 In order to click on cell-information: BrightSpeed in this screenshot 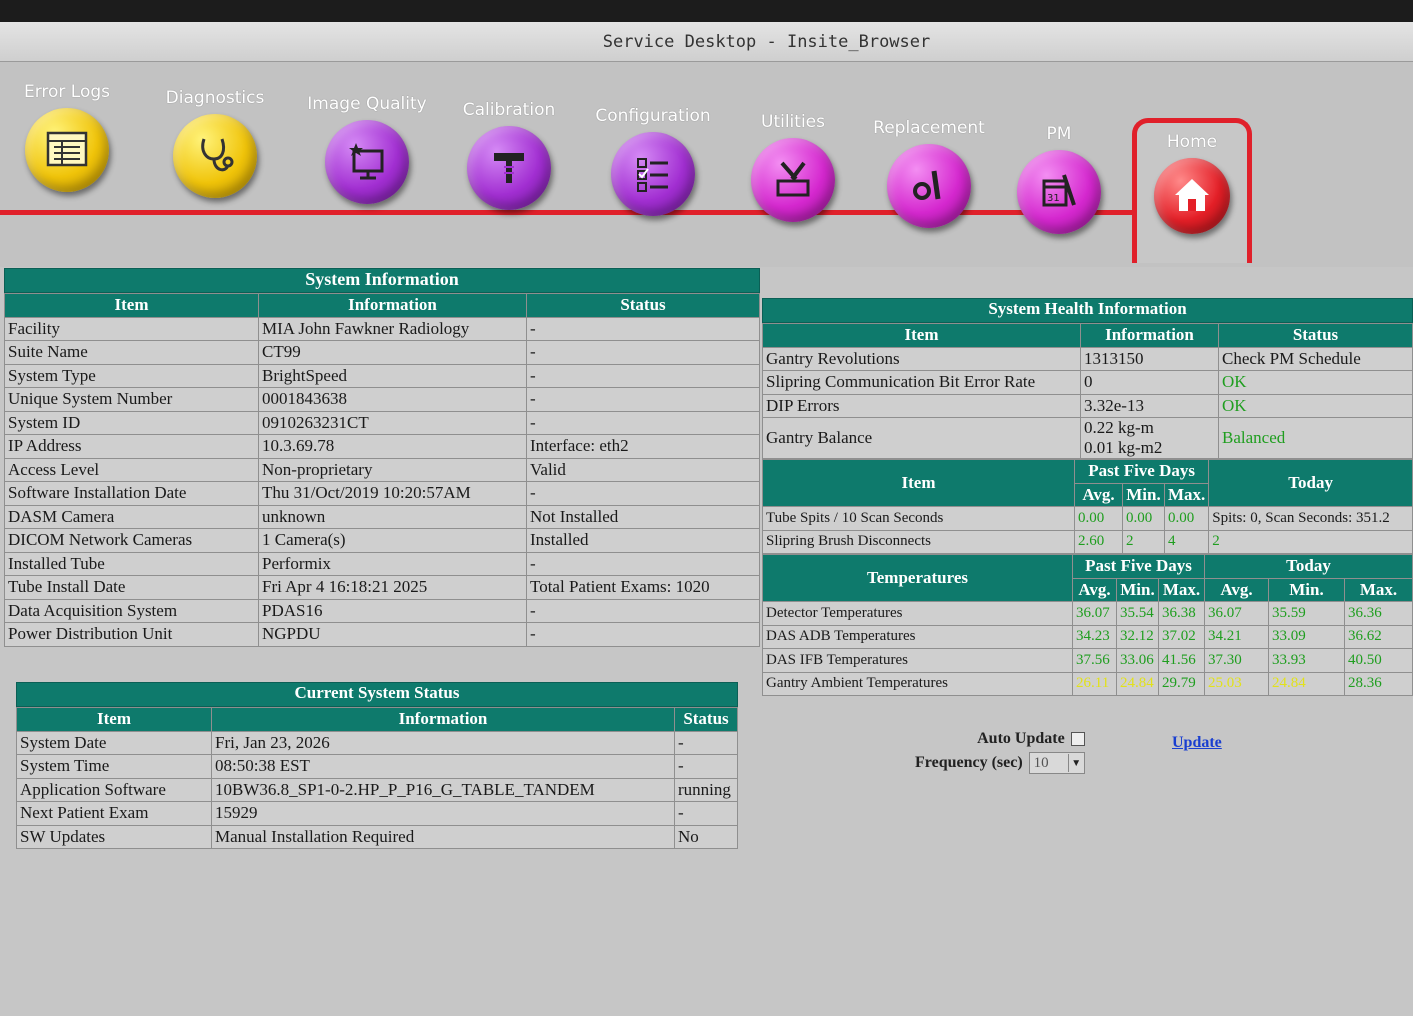, I will do `click(392, 375)`.